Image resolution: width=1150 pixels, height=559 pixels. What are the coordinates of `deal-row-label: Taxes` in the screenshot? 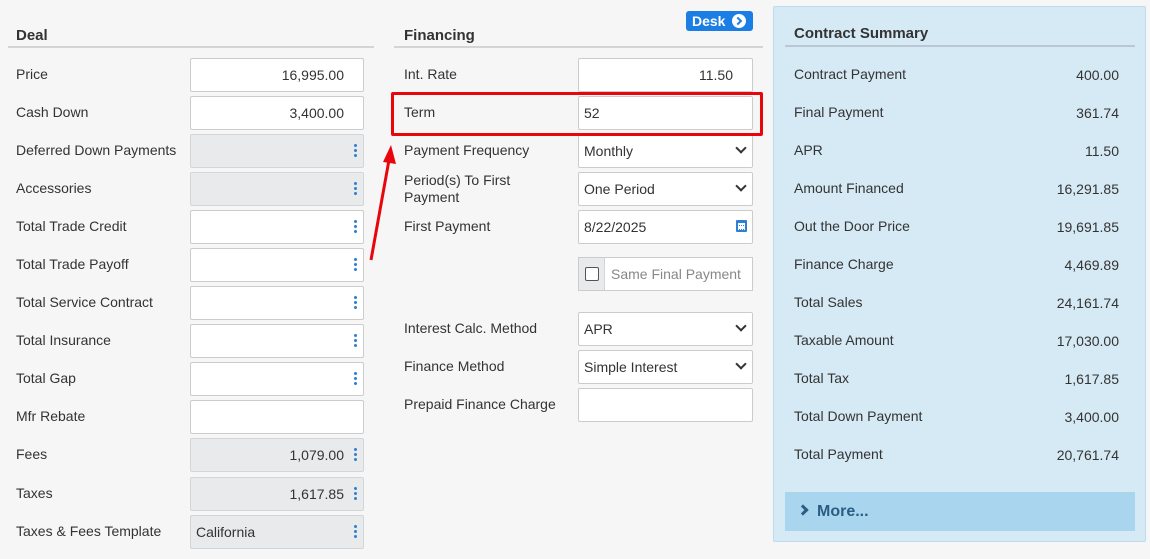 It's located at (34, 493).